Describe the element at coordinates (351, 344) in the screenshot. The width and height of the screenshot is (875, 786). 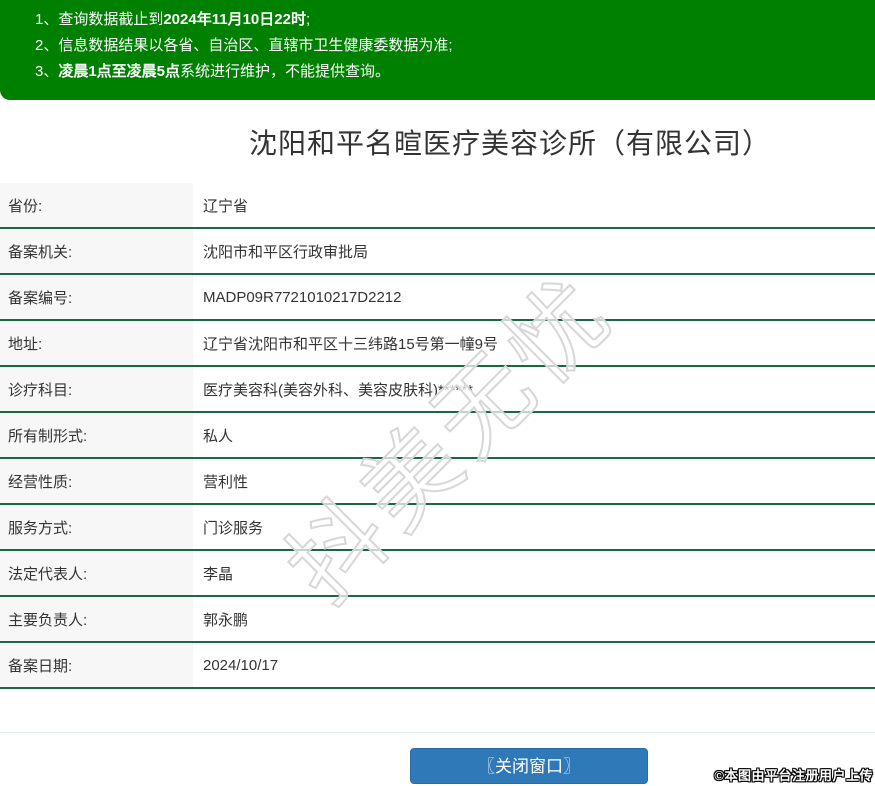
I see `record-value: 辽宁省沈阳市和平区十三纬路15号第一幢9号` at that location.